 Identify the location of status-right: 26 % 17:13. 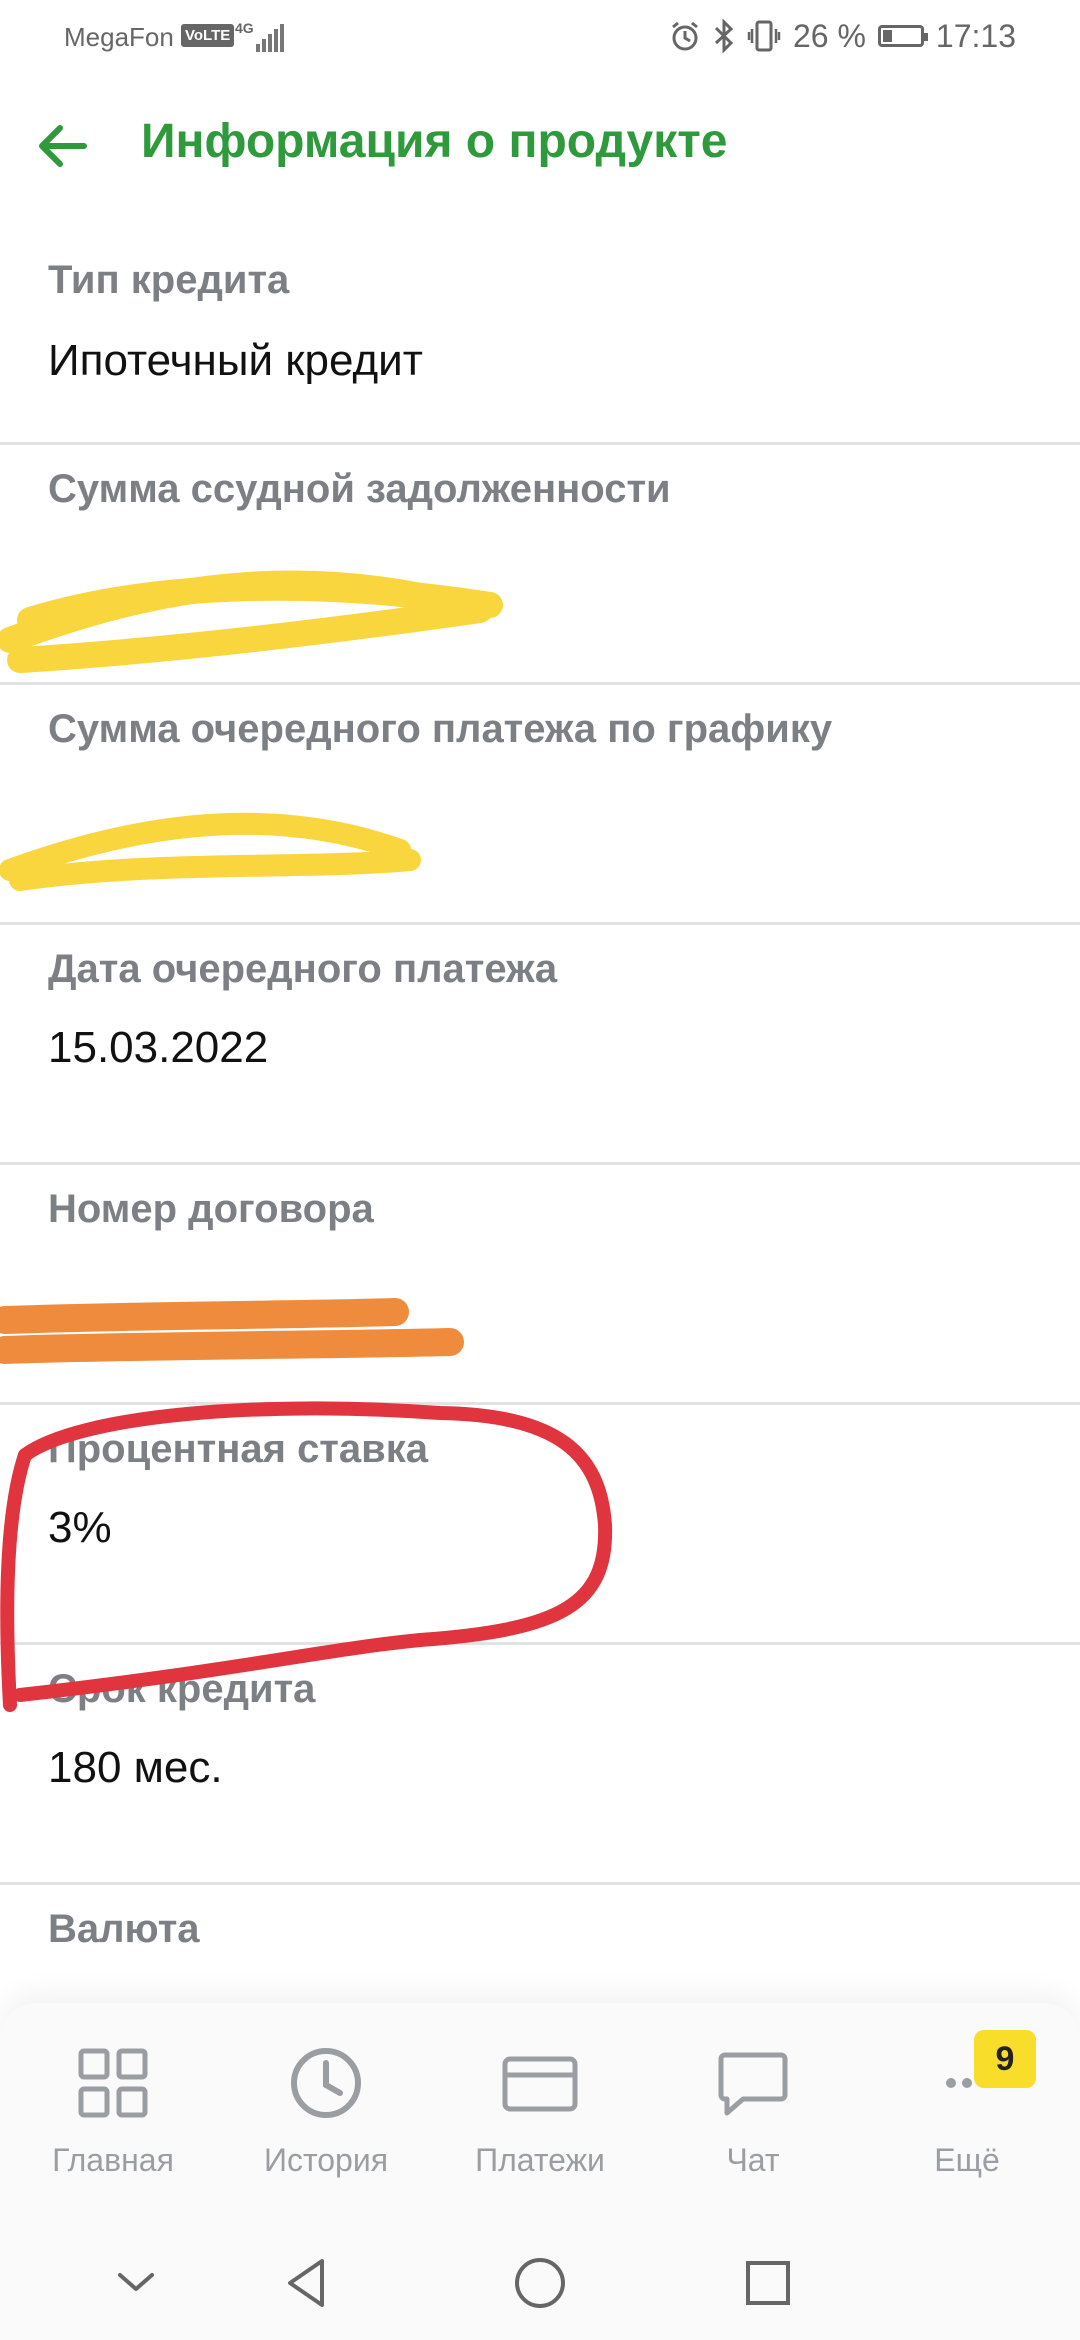
(842, 36).